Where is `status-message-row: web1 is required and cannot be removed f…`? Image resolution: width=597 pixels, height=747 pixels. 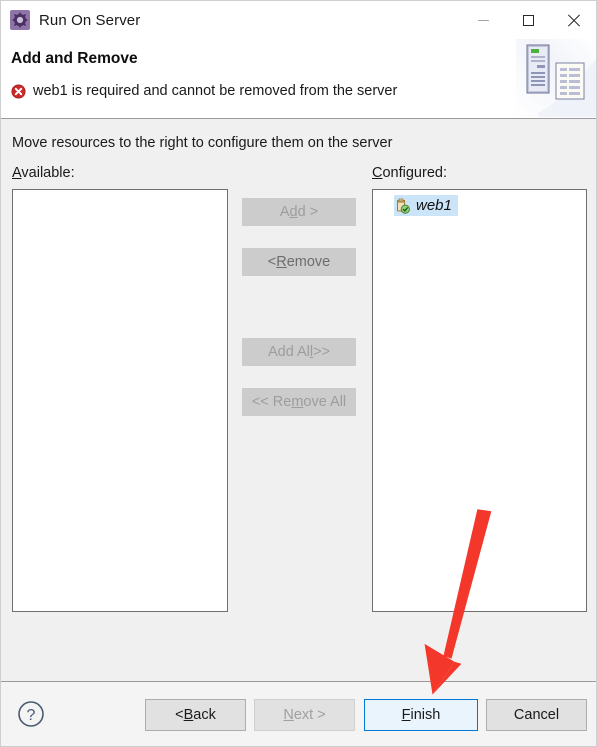 status-message-row: web1 is required and cannot be removed f… is located at coordinates (204, 91).